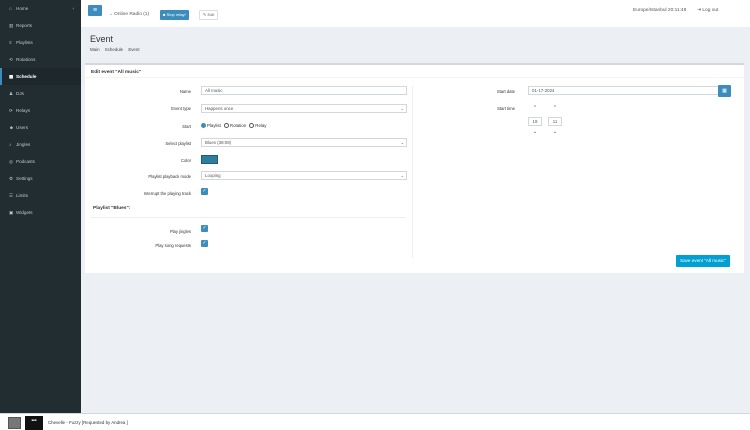 Image resolution: width=750 pixels, height=430 pixels. I want to click on sidebar-item-djs: ♟ DJs, so click(40, 93).